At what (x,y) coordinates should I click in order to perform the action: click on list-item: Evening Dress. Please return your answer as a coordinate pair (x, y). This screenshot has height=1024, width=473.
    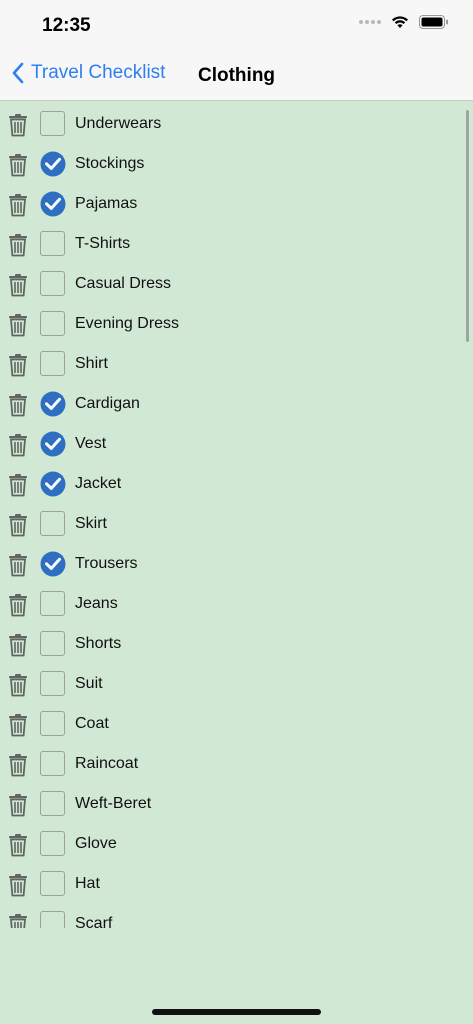
    Looking at the image, I should click on (236, 324).